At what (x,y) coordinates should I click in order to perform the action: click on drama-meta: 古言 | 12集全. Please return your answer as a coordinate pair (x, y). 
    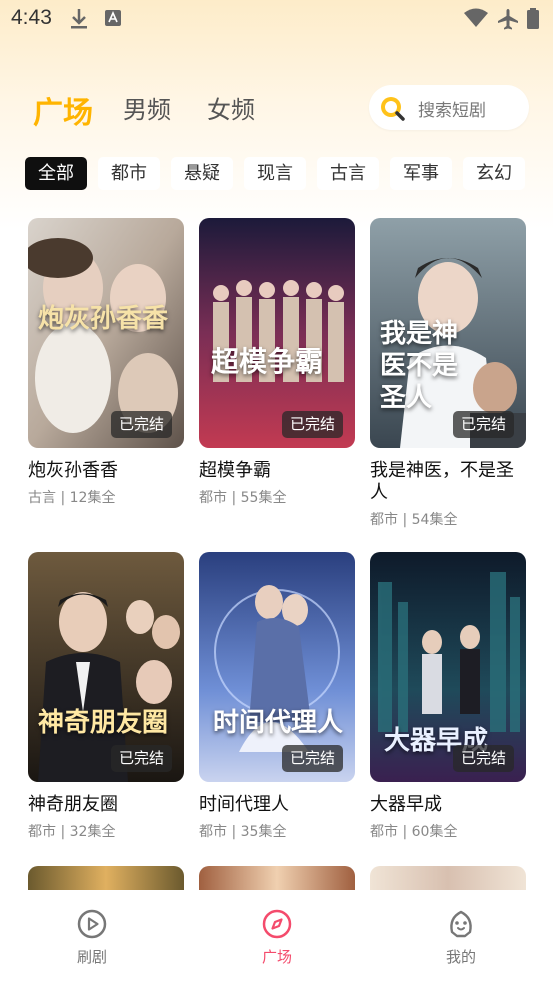
    Looking at the image, I should click on (106, 497).